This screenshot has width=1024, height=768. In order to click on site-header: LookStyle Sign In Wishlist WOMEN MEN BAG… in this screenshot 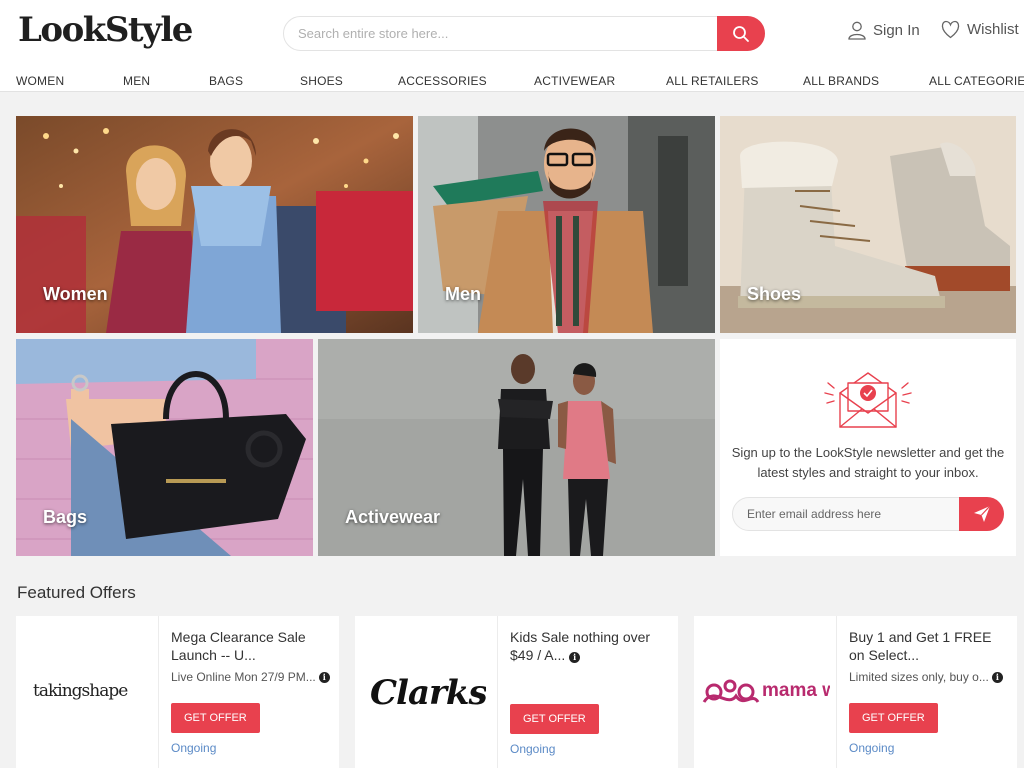, I will do `click(512, 46)`.